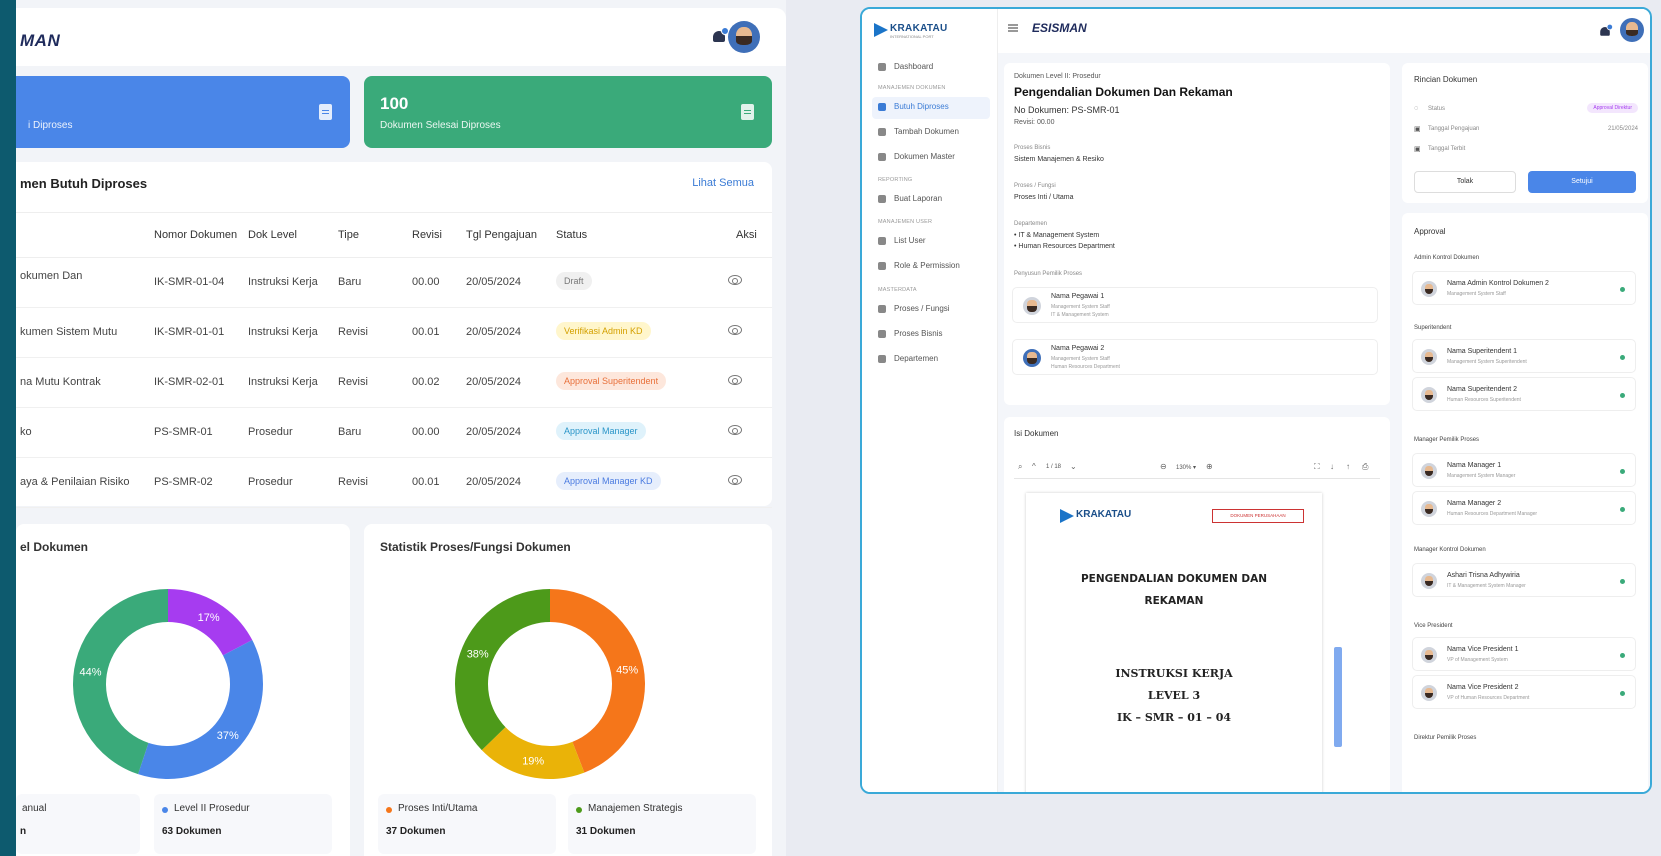 The image size is (1661, 856). What do you see at coordinates (183, 482) in the screenshot?
I see `table-cell: PS-SMR-02` at bounding box center [183, 482].